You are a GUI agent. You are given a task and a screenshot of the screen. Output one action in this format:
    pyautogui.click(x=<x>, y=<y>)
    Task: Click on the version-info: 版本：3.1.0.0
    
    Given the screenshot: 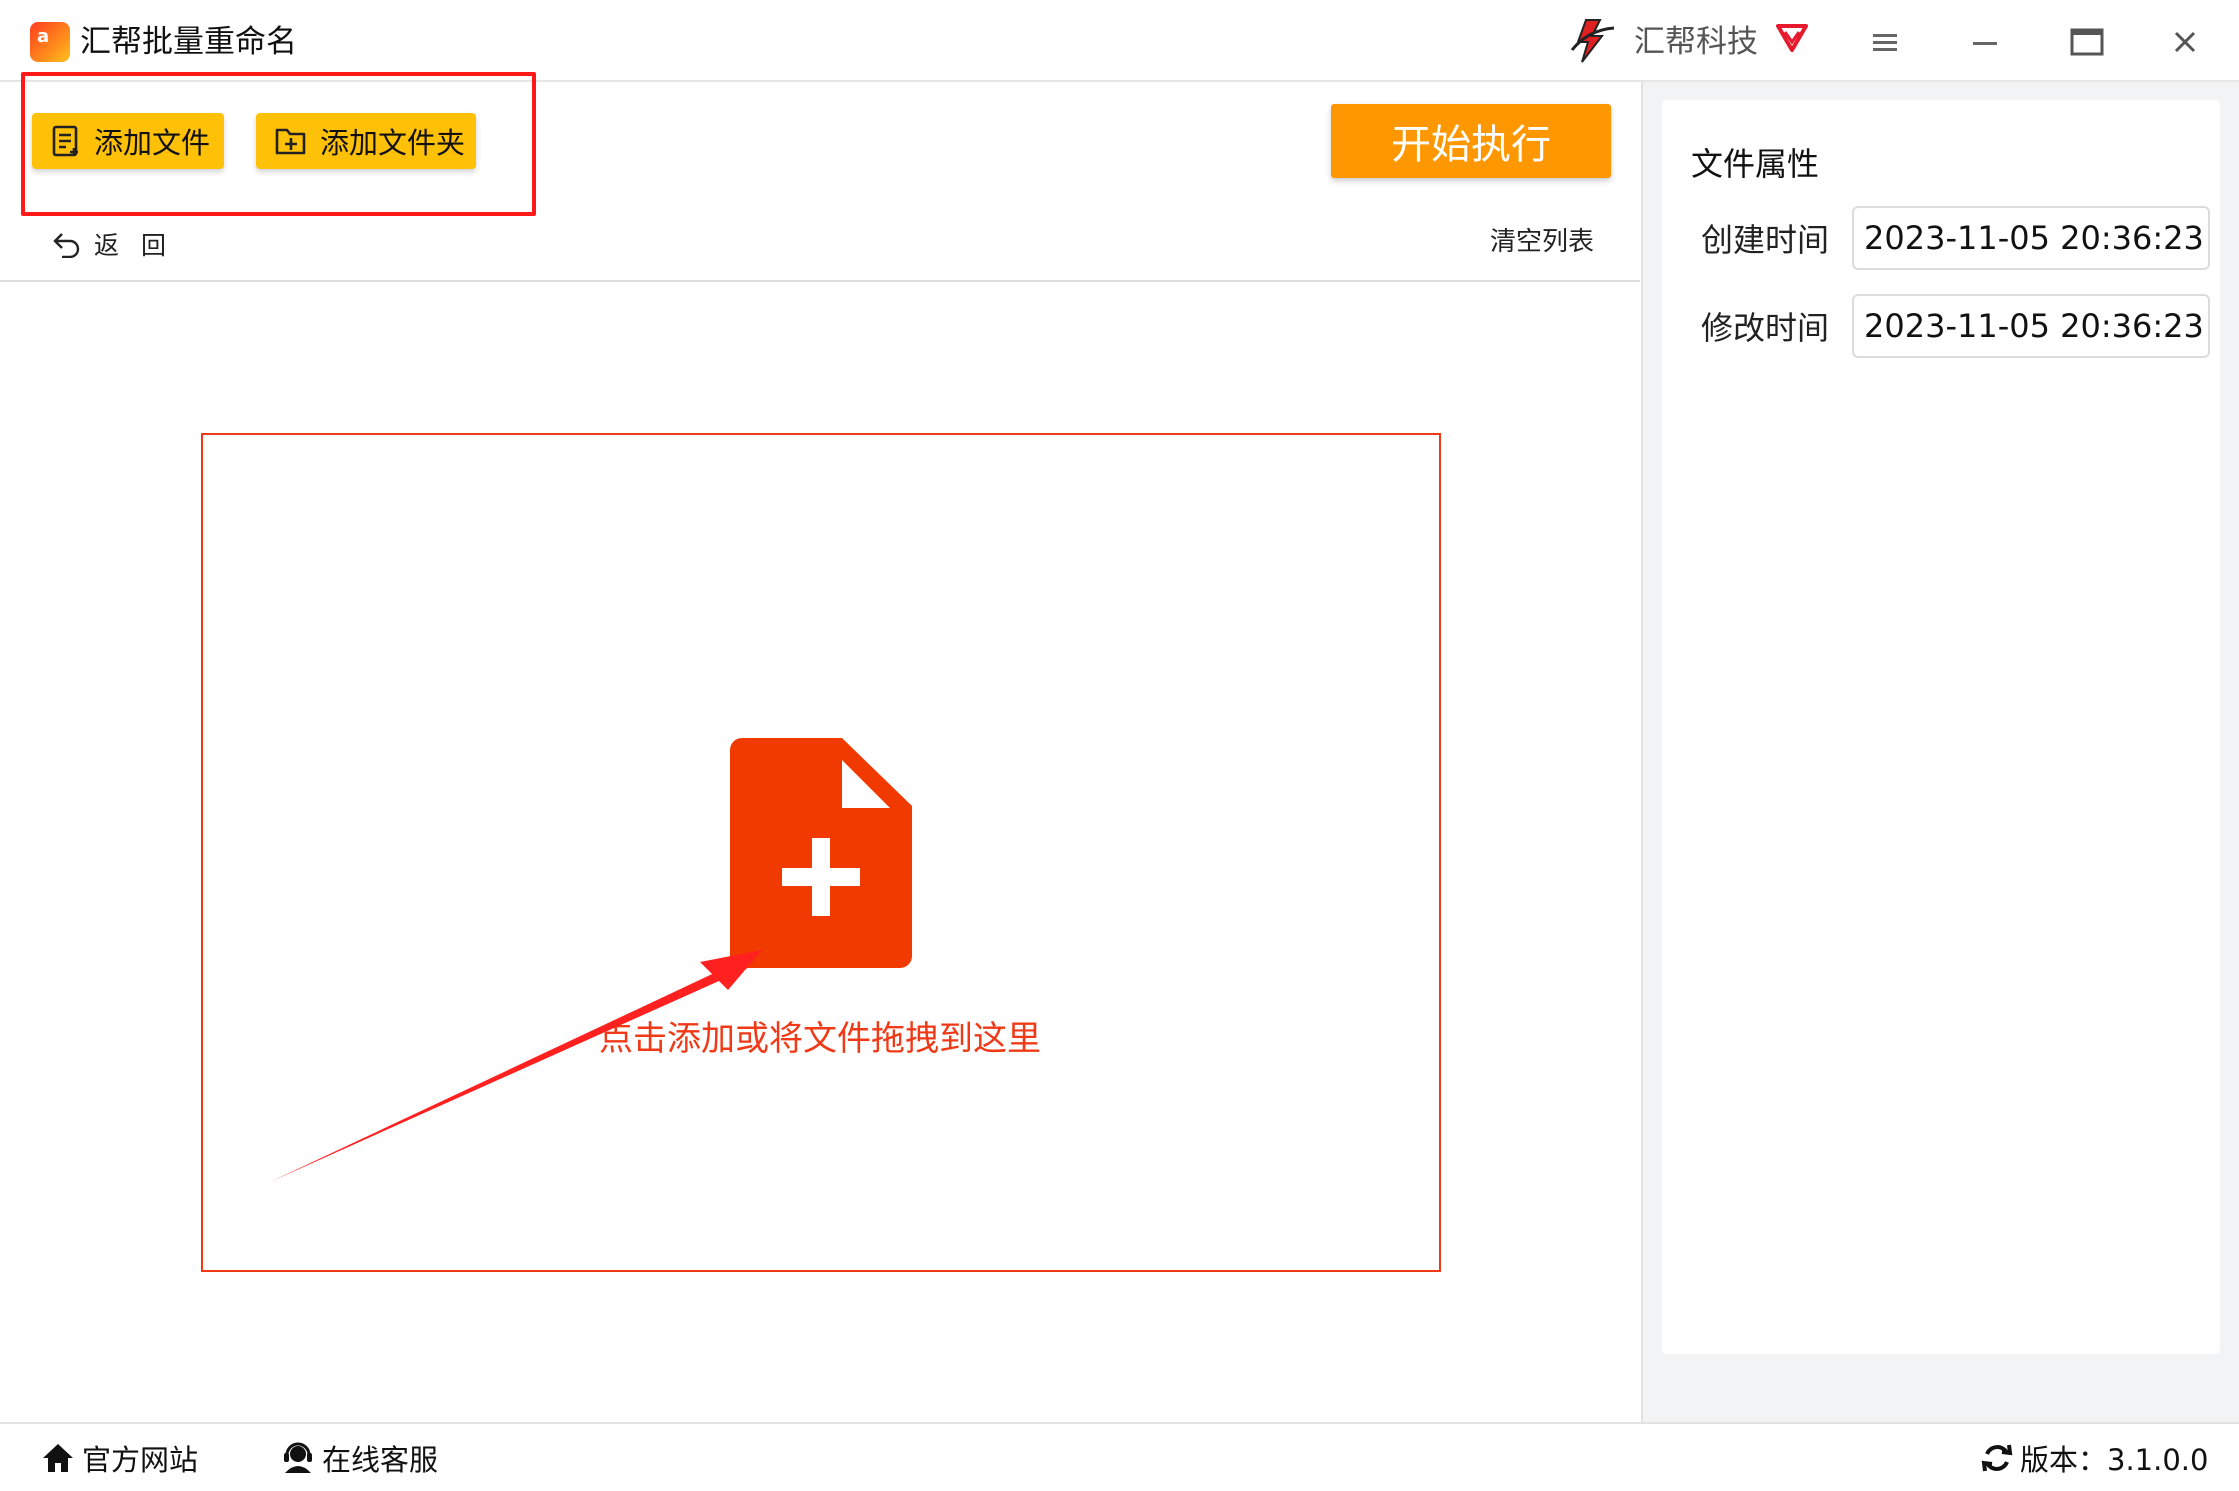 What is the action you would take?
    pyautogui.click(x=2094, y=1458)
    